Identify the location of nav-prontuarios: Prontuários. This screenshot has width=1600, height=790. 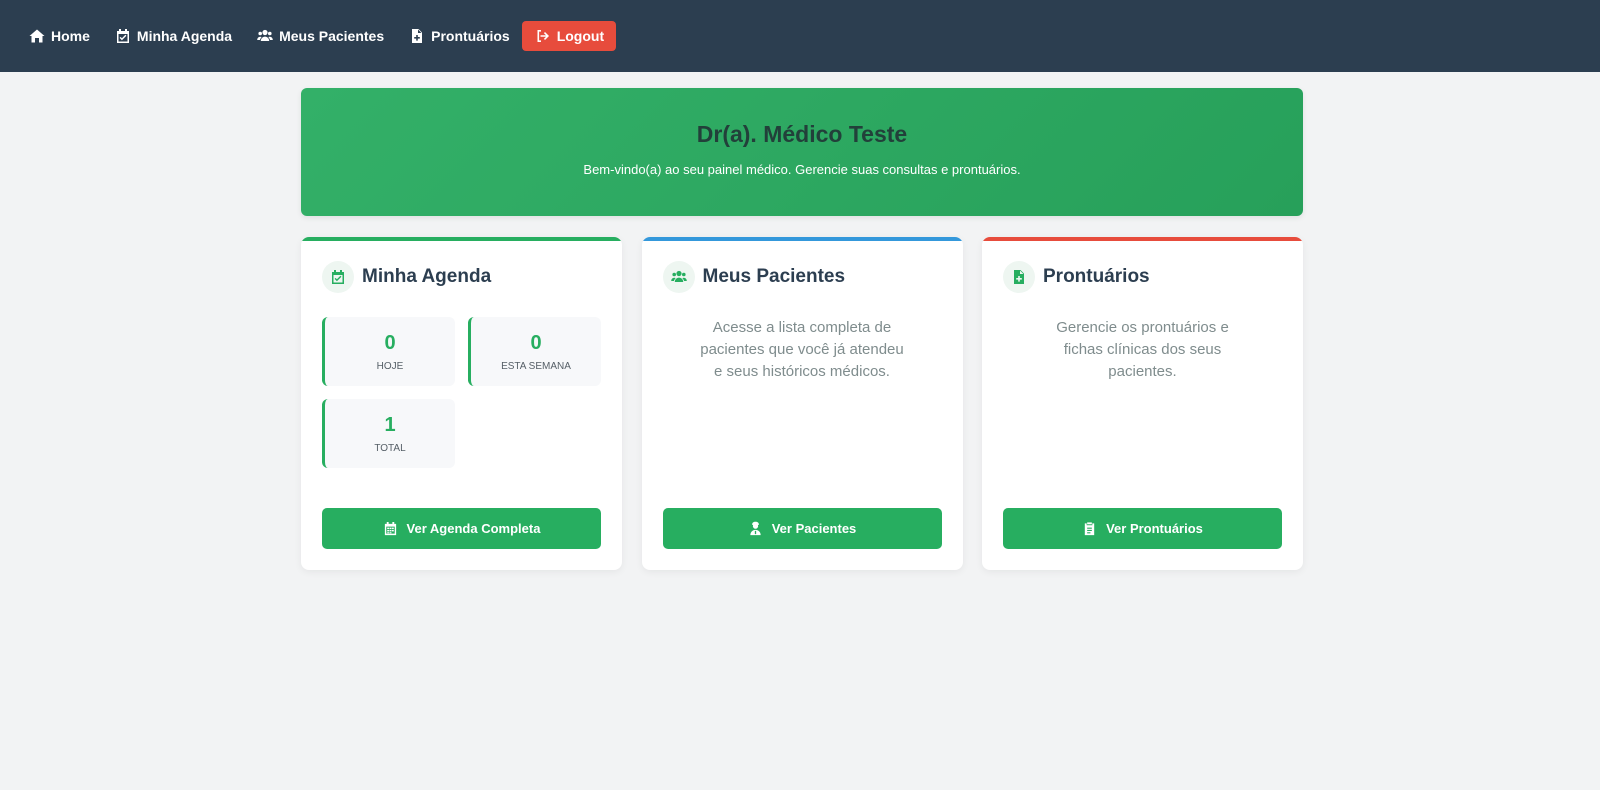
(459, 36).